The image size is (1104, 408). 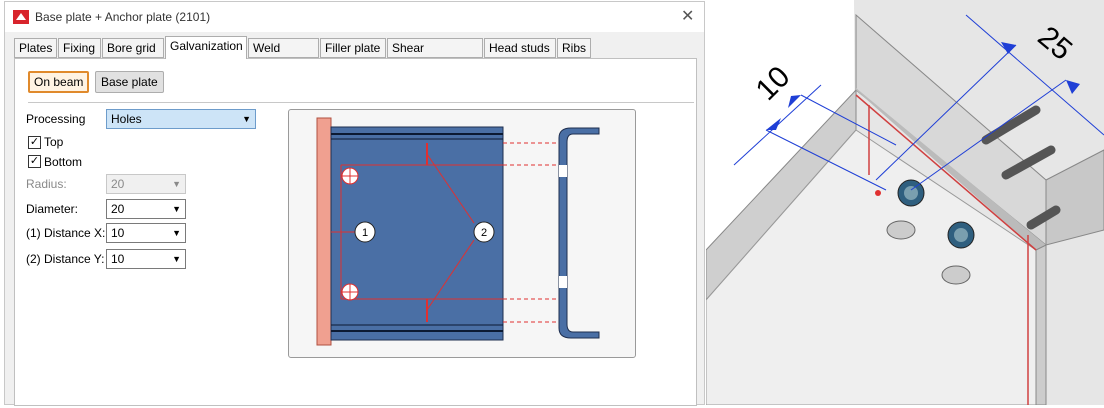 I want to click on tab-head-studs: Head studs, so click(x=520, y=48).